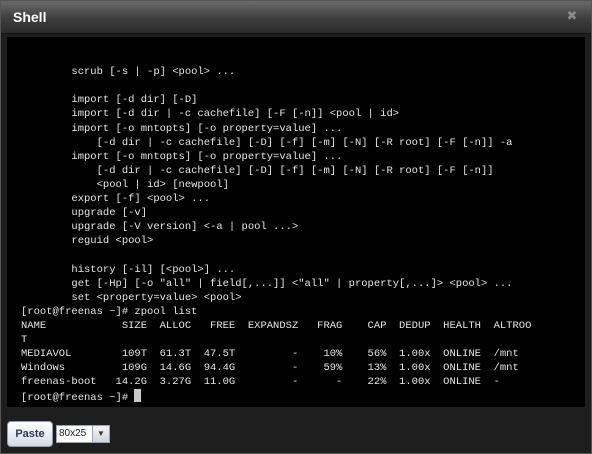 This screenshot has height=454, width=592. What do you see at coordinates (125, 184) in the screenshot?
I see `terminal-line: <pool | id> [newpool]` at bounding box center [125, 184].